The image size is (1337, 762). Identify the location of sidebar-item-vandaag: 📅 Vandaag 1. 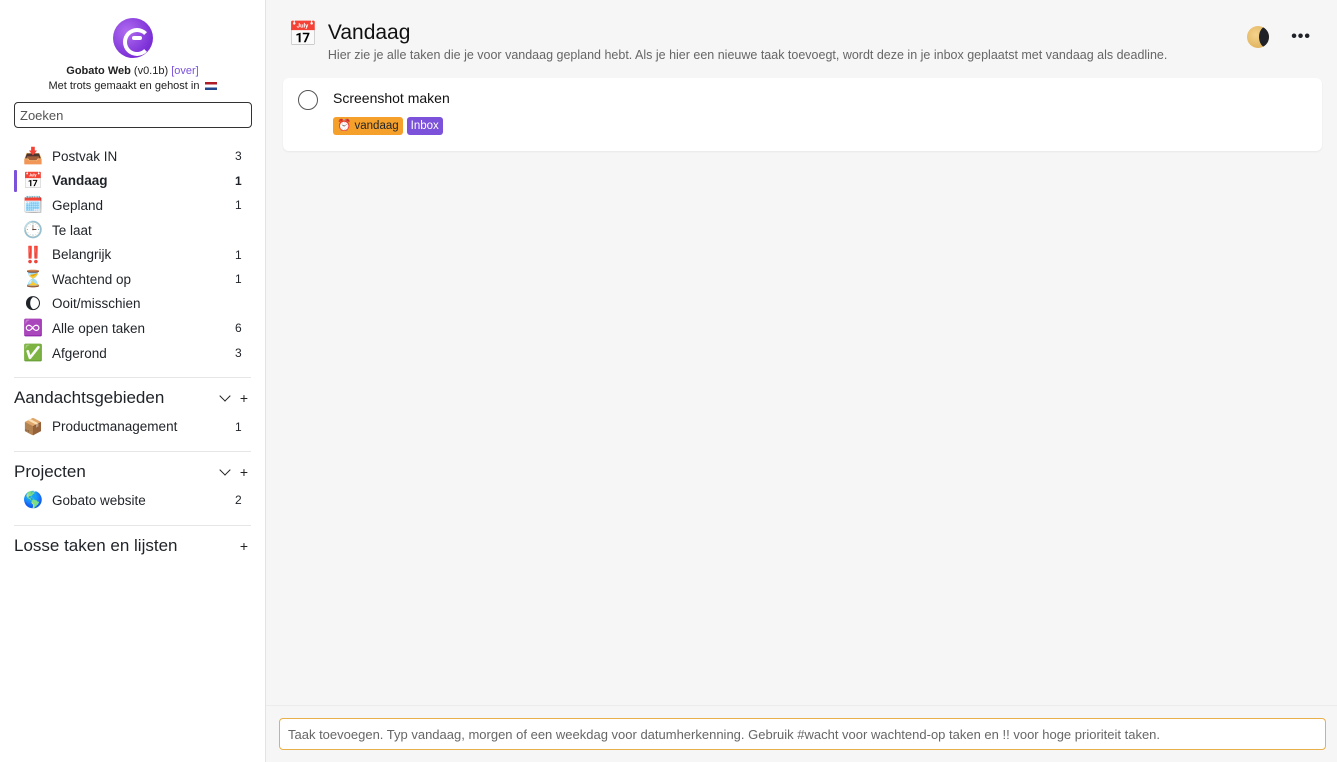
(132, 181).